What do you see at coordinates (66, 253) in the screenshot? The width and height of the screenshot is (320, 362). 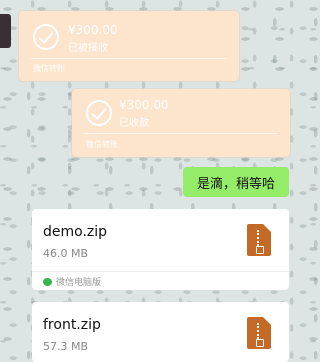 I see `file-size: 46.0 MB` at bounding box center [66, 253].